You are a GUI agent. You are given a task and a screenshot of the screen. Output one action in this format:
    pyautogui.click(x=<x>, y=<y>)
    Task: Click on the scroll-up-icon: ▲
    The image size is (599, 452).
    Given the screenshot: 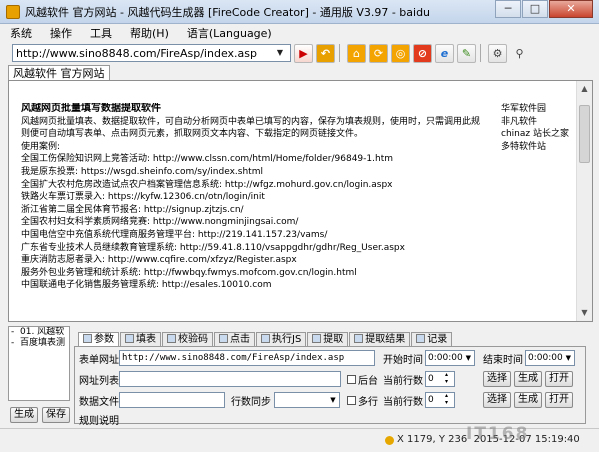 What is the action you would take?
    pyautogui.click(x=584, y=89)
    